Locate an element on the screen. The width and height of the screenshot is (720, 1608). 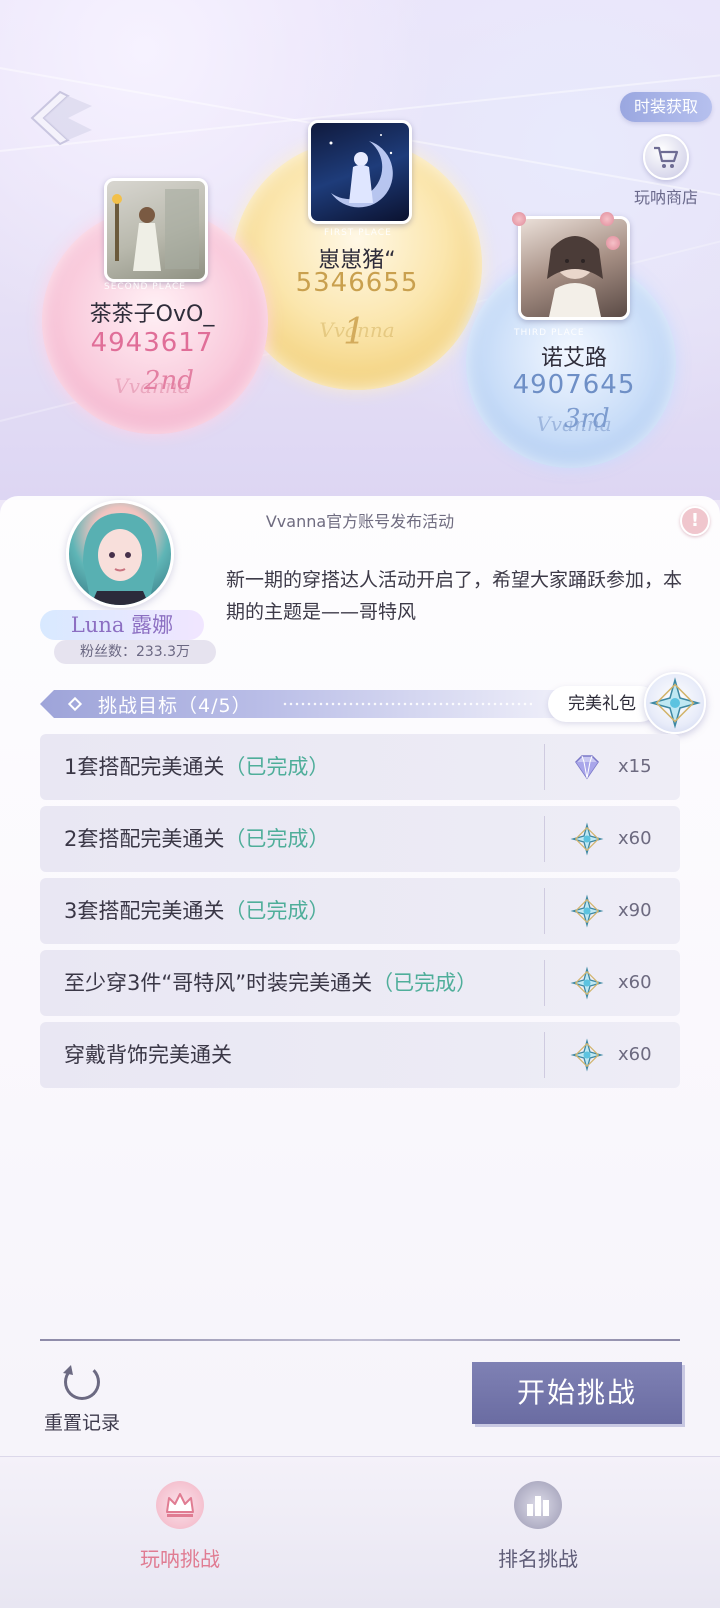
challenge-task-row: 3套搭配完美通关（已完成） x90 is located at coordinates (360, 911).